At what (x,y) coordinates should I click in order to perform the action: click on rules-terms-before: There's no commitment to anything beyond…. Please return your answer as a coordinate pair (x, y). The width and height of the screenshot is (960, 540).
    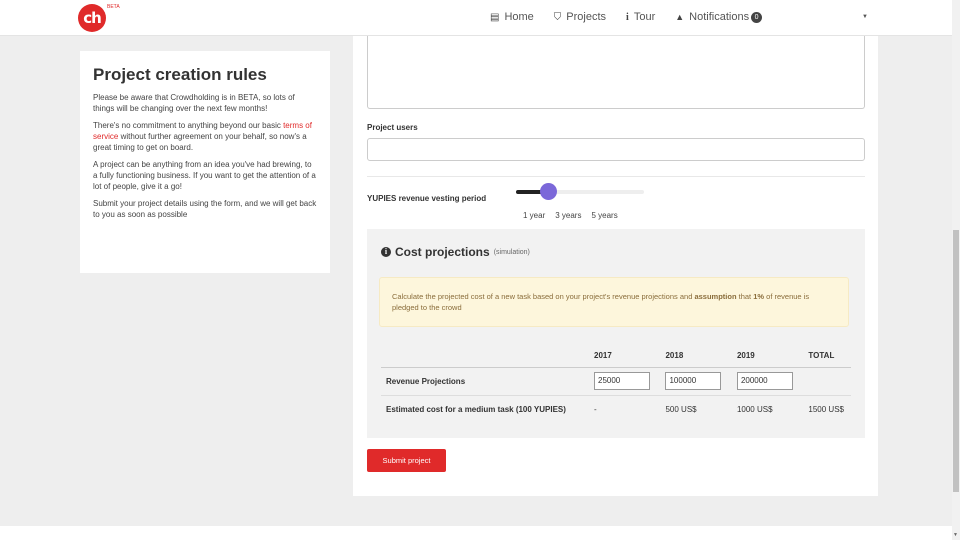
    Looking at the image, I should click on (188, 125).